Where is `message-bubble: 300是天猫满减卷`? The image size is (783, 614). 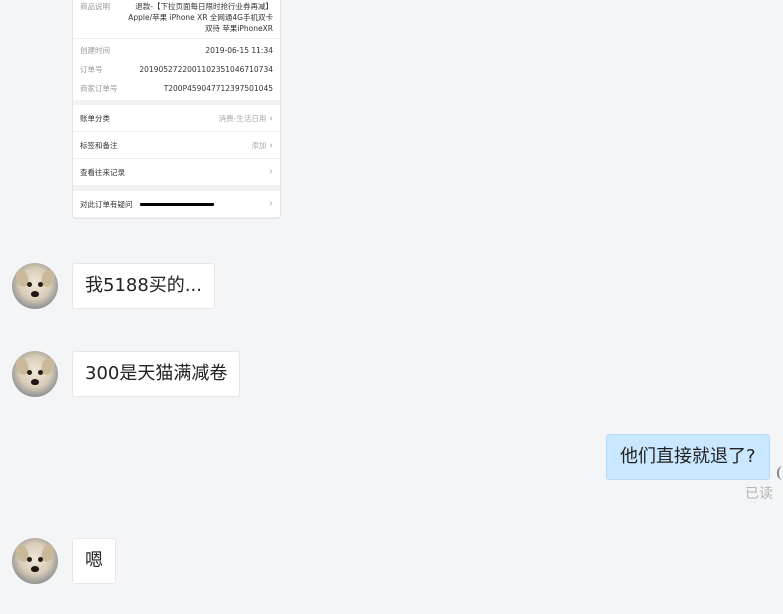 message-bubble: 300是天猫满减卷 is located at coordinates (156, 374).